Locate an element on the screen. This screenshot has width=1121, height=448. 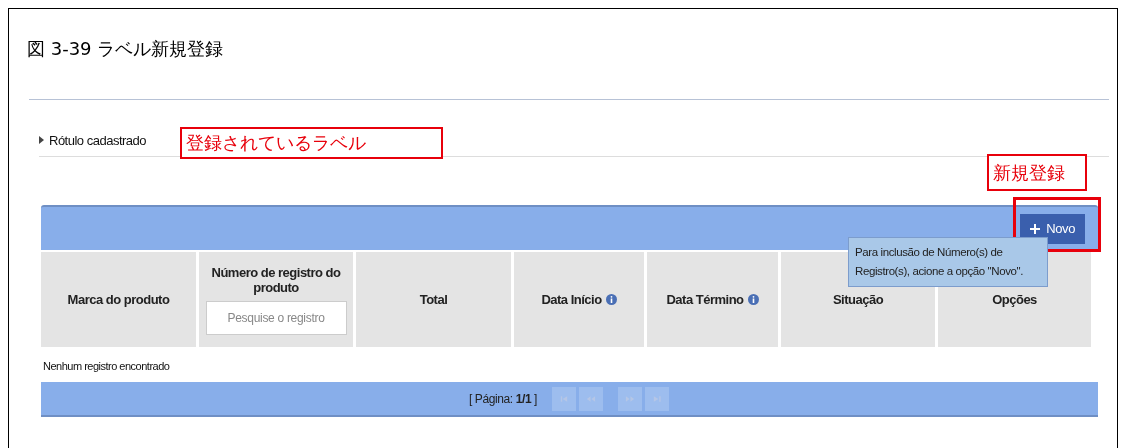
search-field: Pesquise o registro is located at coordinates (276, 317).